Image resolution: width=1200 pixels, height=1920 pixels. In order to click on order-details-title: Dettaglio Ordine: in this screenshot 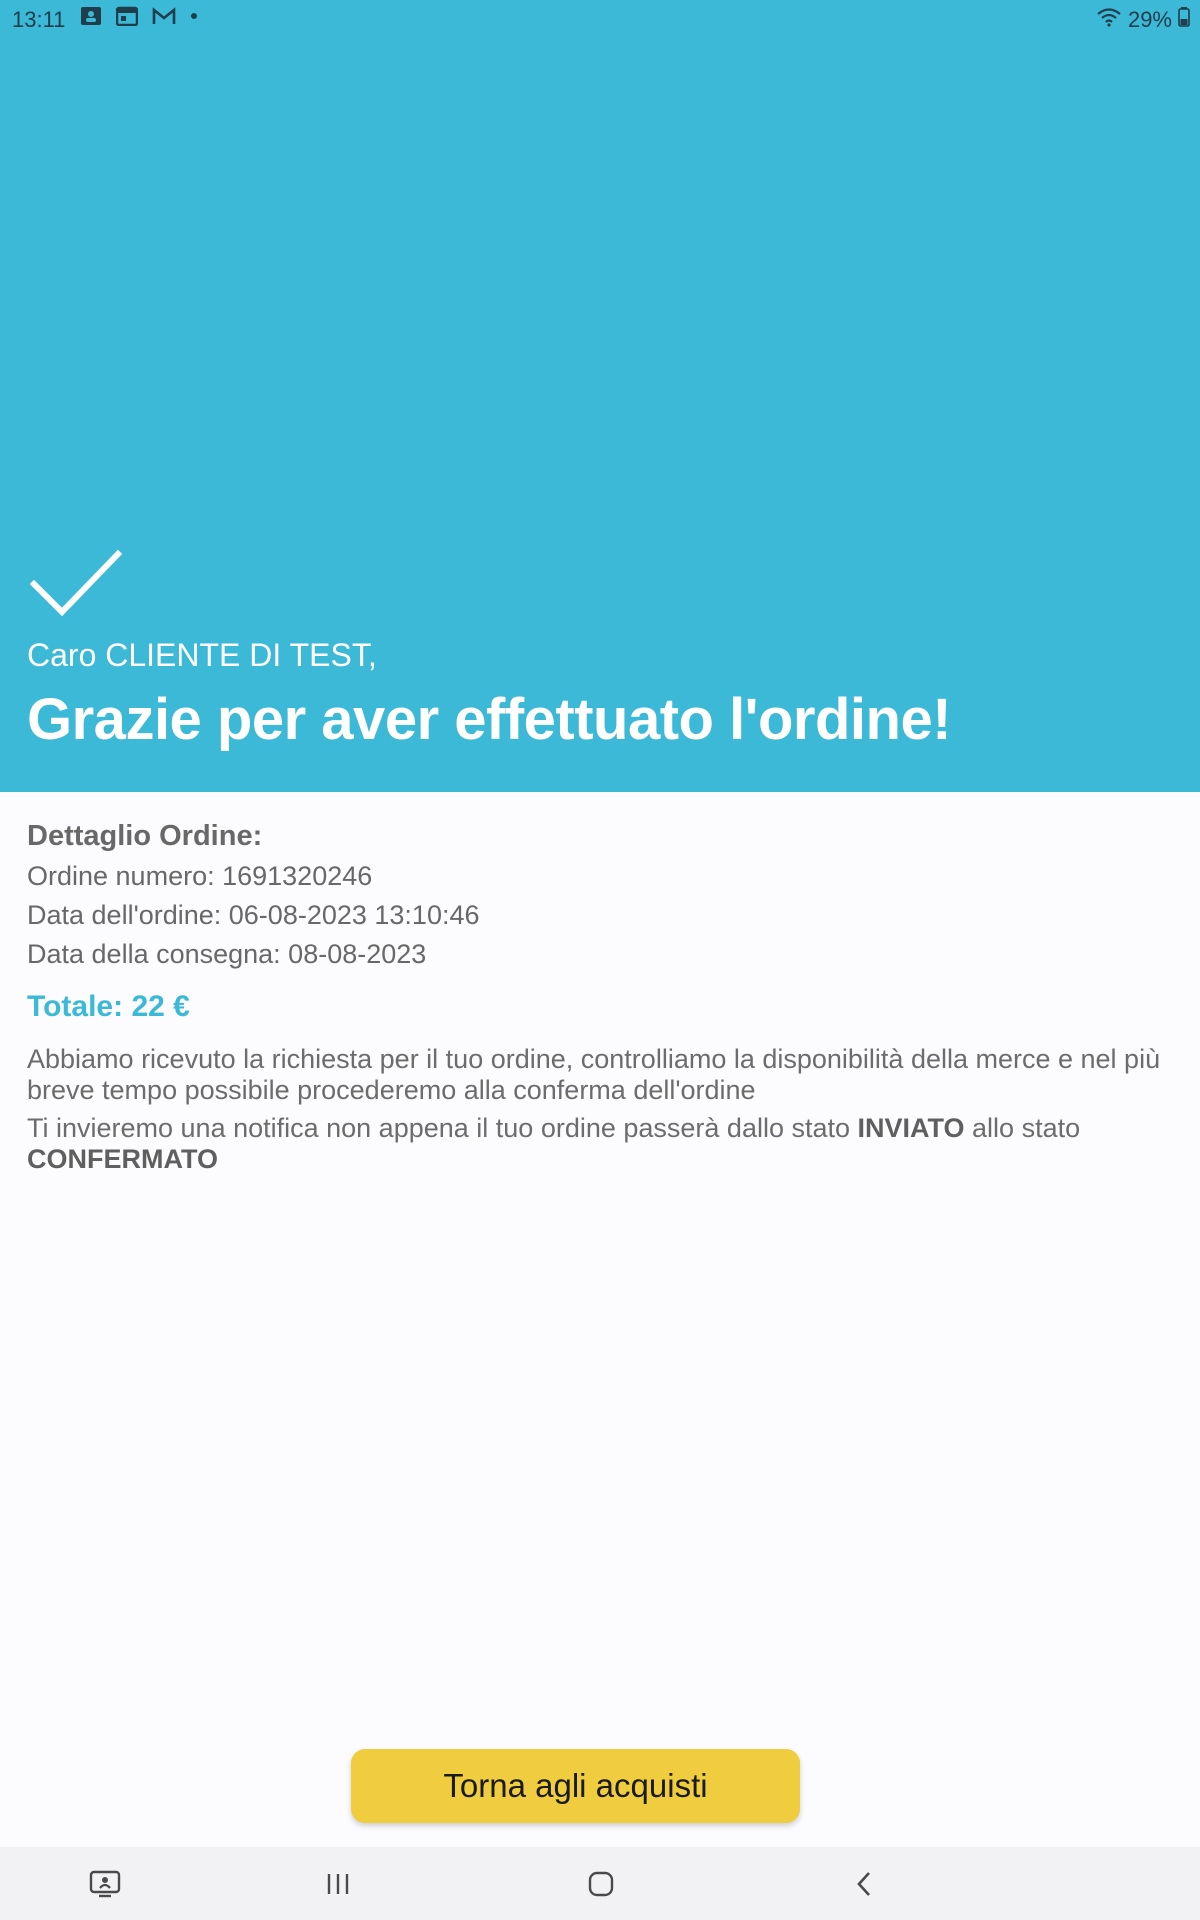, I will do `click(145, 836)`.